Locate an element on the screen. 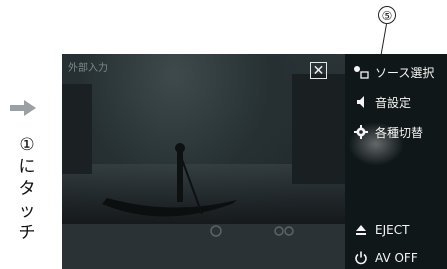 The image size is (447, 269). right-arrow-icon is located at coordinates (23, 108).